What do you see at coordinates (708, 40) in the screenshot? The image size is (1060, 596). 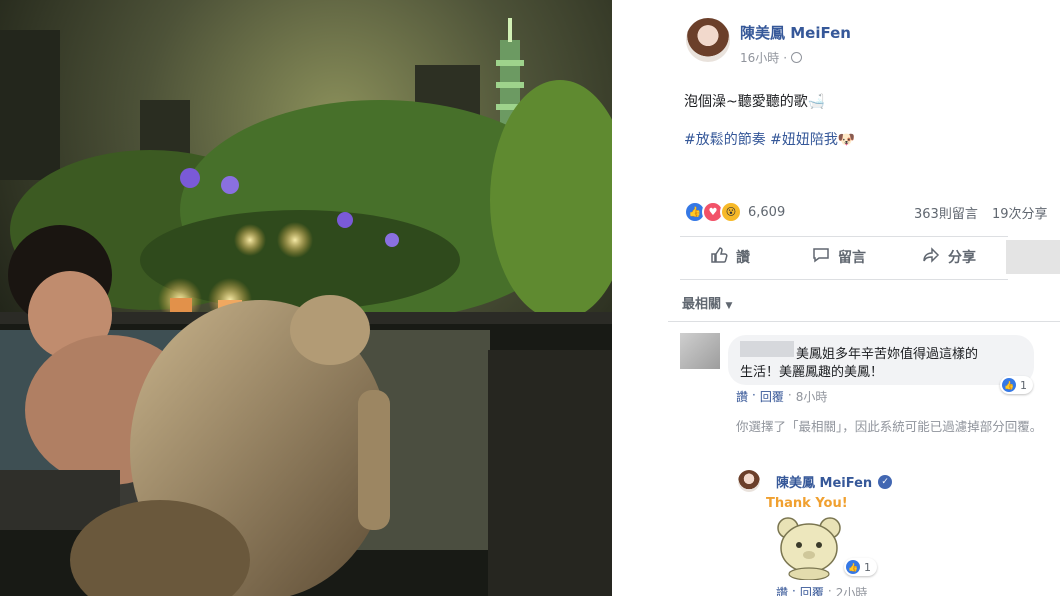 I see `author-avatar` at bounding box center [708, 40].